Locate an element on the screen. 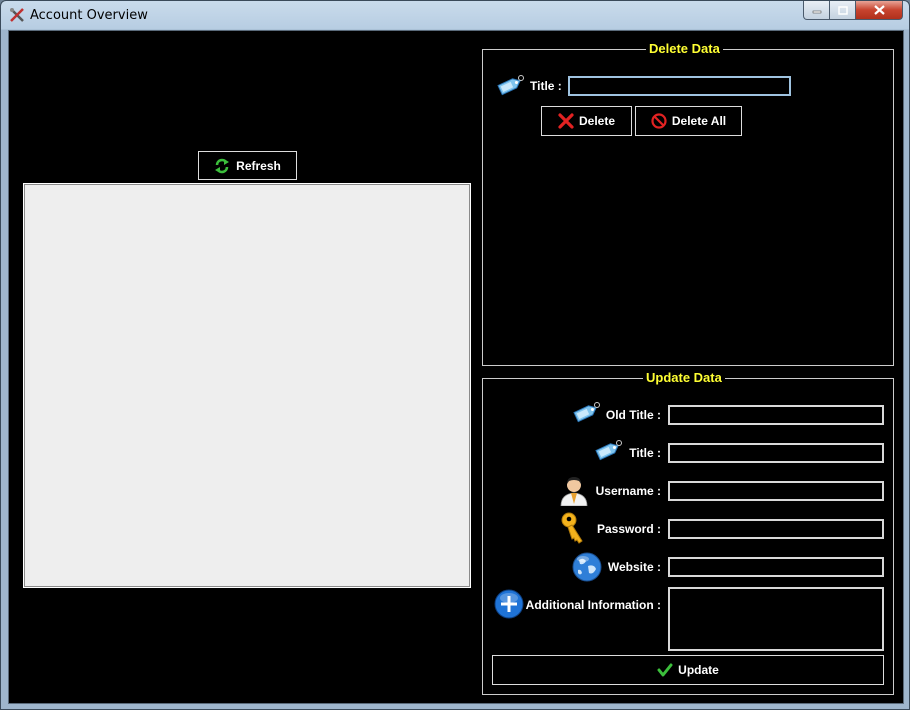 The image size is (910, 710). window-title: Account Overview is located at coordinates (89, 15).